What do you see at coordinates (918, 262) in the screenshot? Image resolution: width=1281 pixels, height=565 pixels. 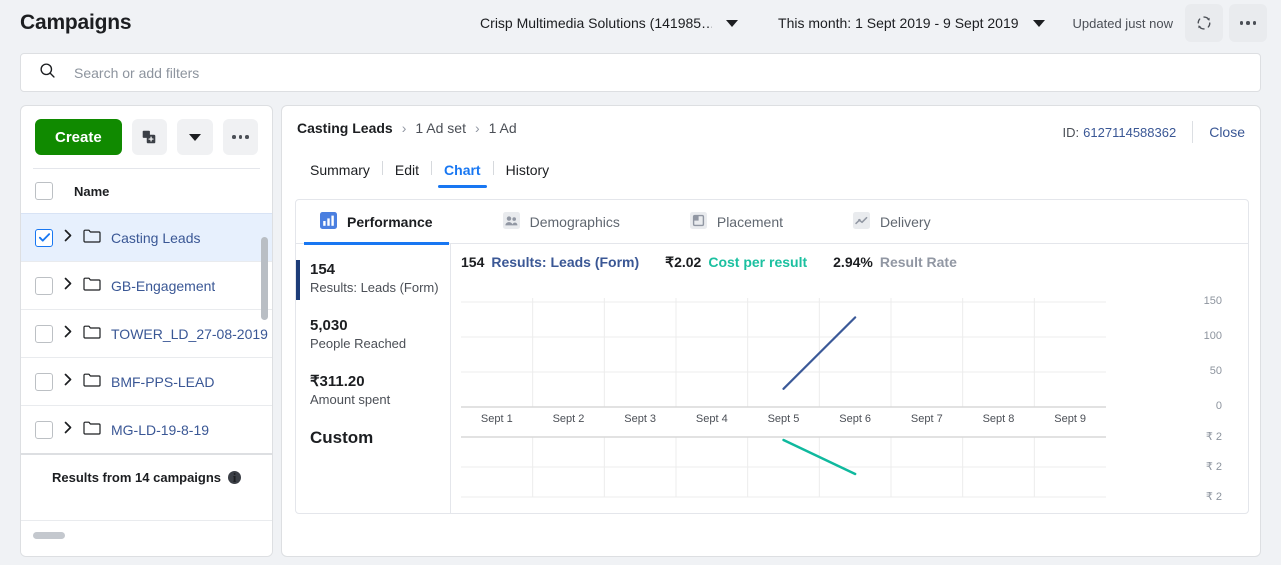 I see `legend-rate-label: Result Rate` at bounding box center [918, 262].